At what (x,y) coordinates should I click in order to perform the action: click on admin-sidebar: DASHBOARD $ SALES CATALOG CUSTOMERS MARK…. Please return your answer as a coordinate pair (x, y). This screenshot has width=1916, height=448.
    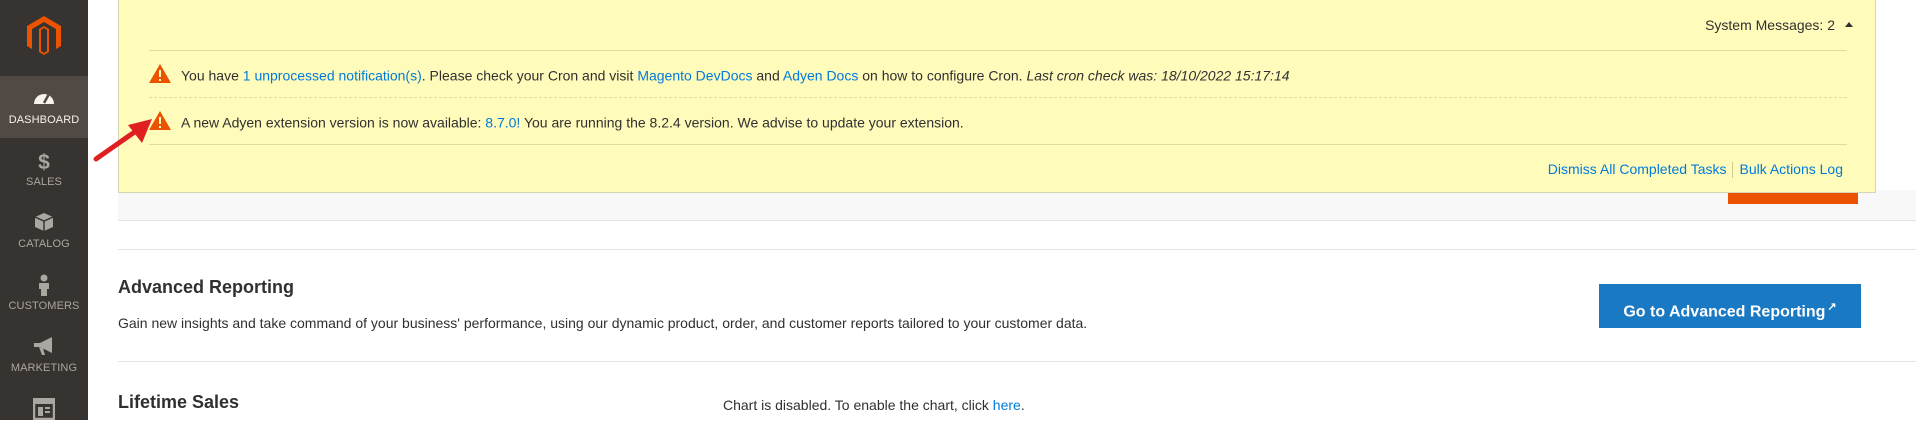
    Looking at the image, I should click on (44, 210).